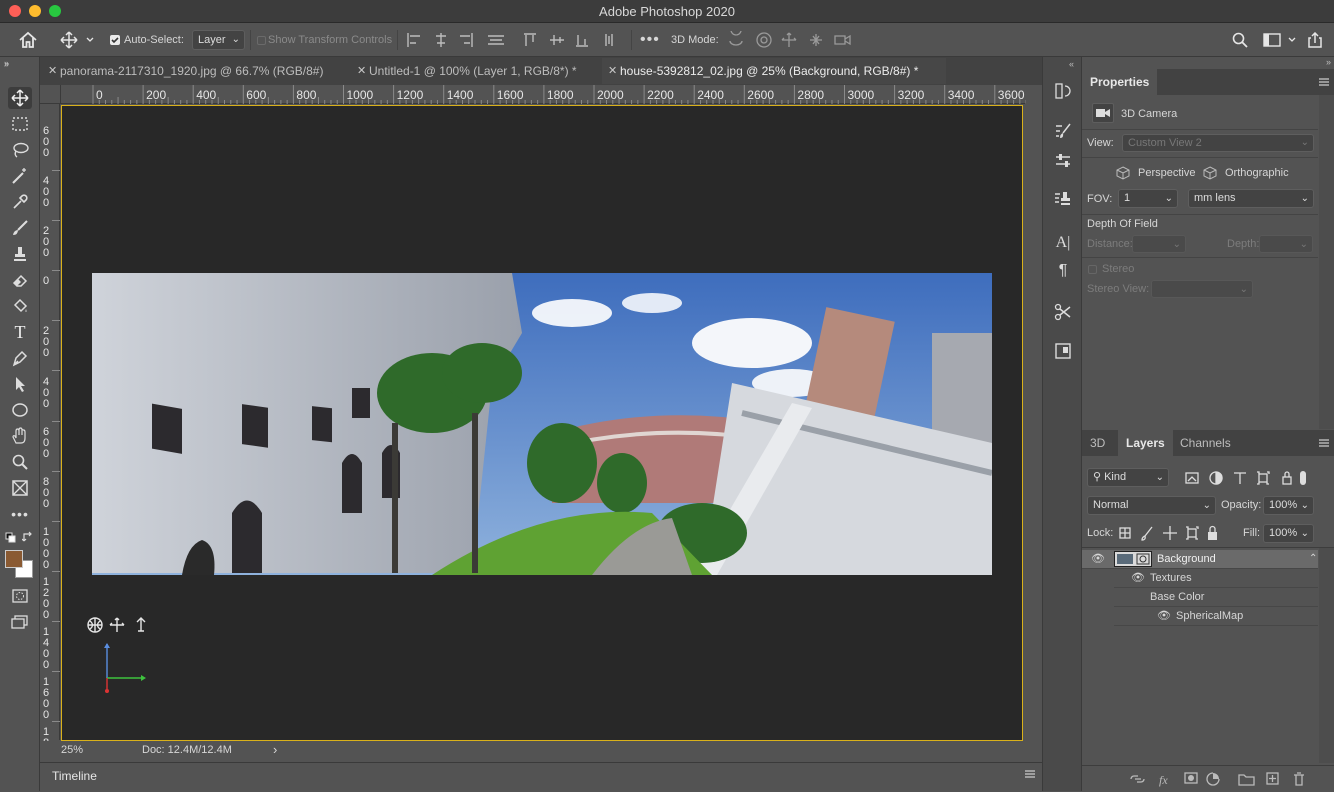 This screenshot has height=792, width=1334. What do you see at coordinates (20, 488) in the screenshot?
I see `frame-tool-icon` at bounding box center [20, 488].